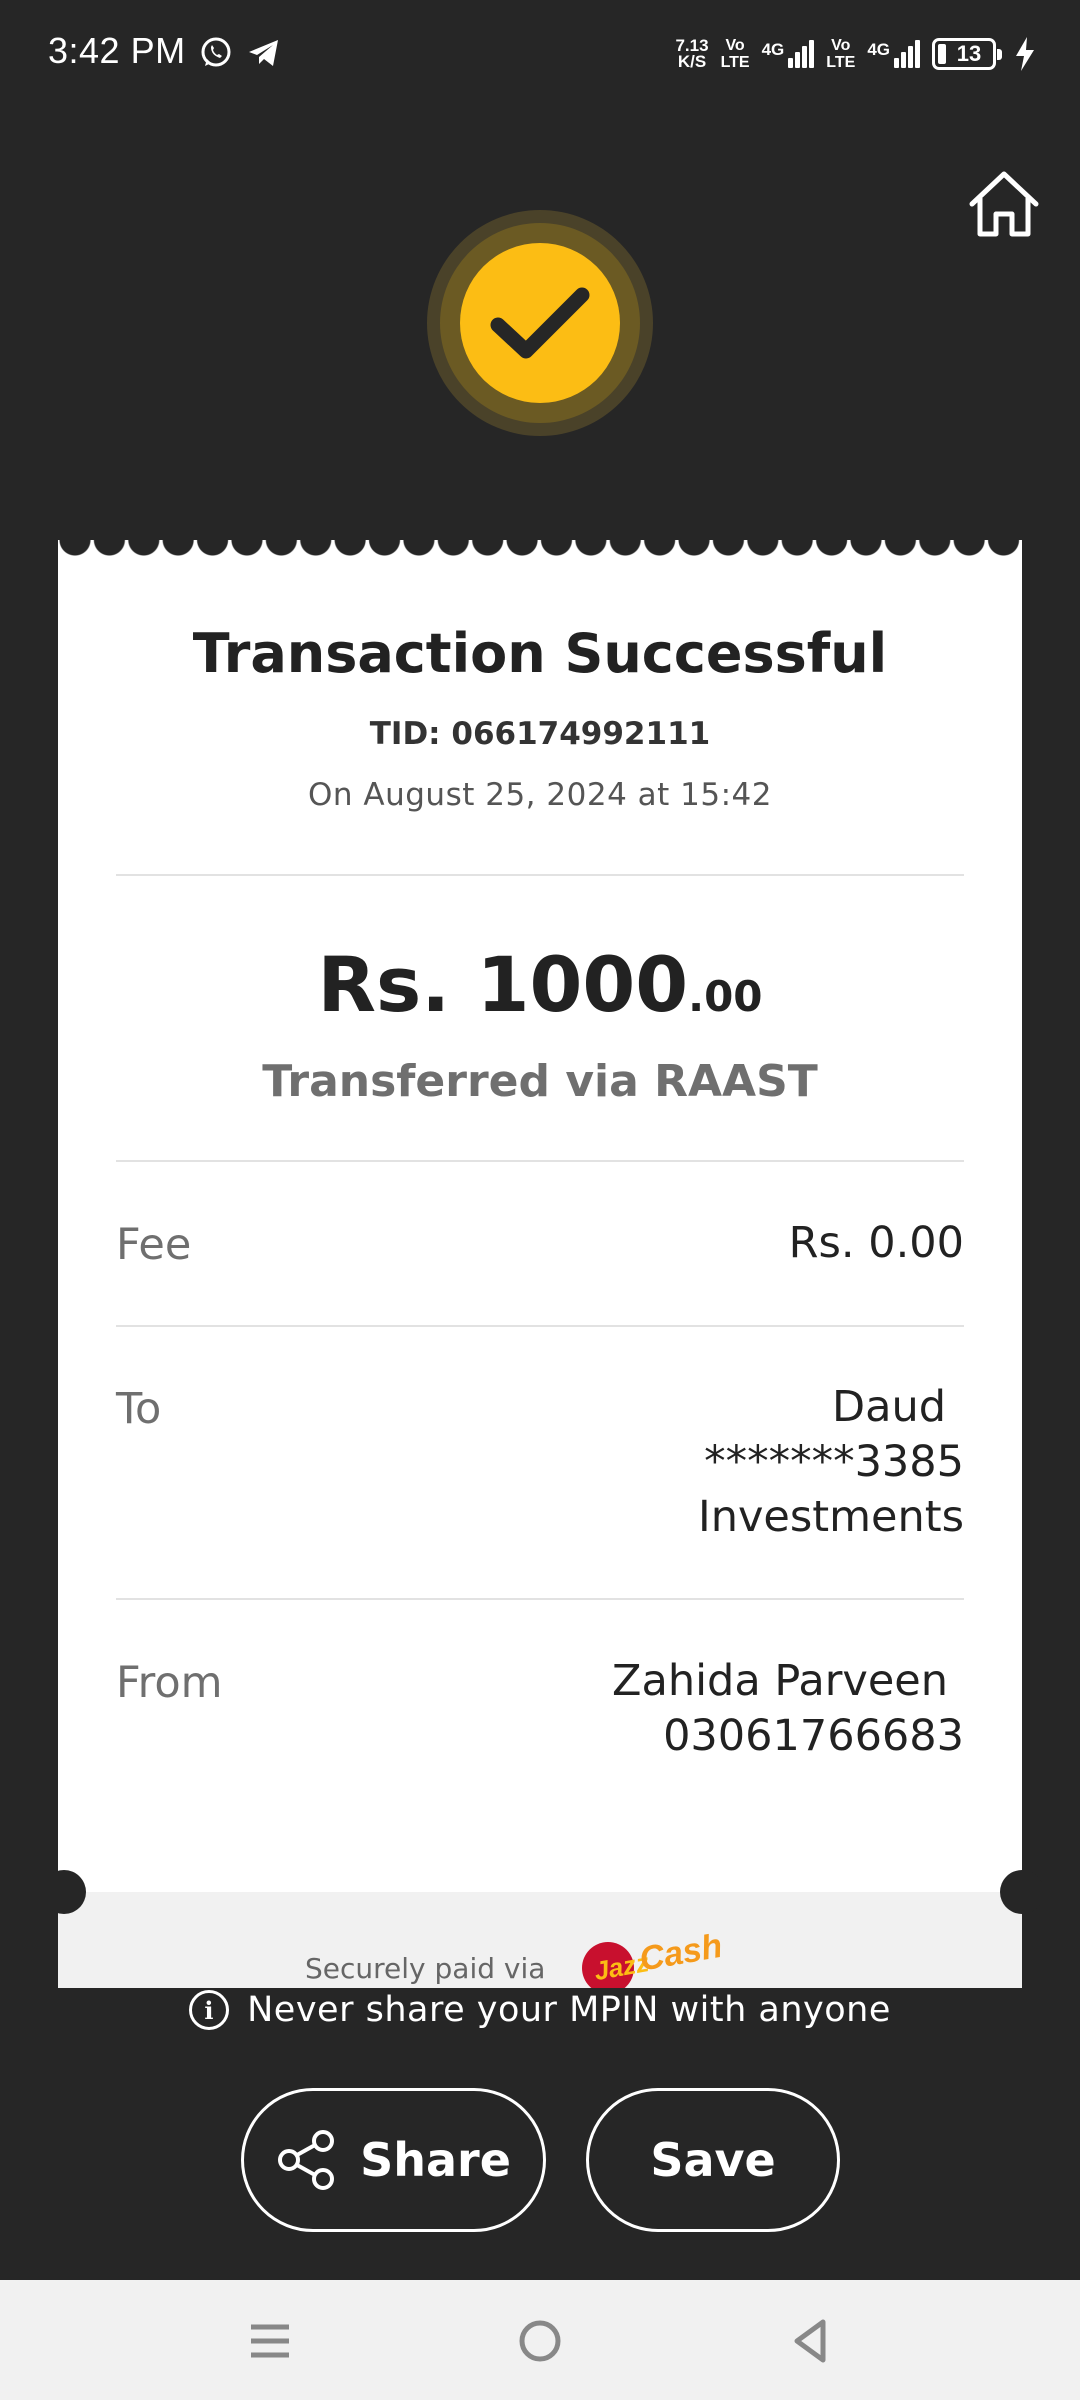 The image size is (1080, 2400). What do you see at coordinates (209, 2010) in the screenshot?
I see `info-icon: i` at bounding box center [209, 2010].